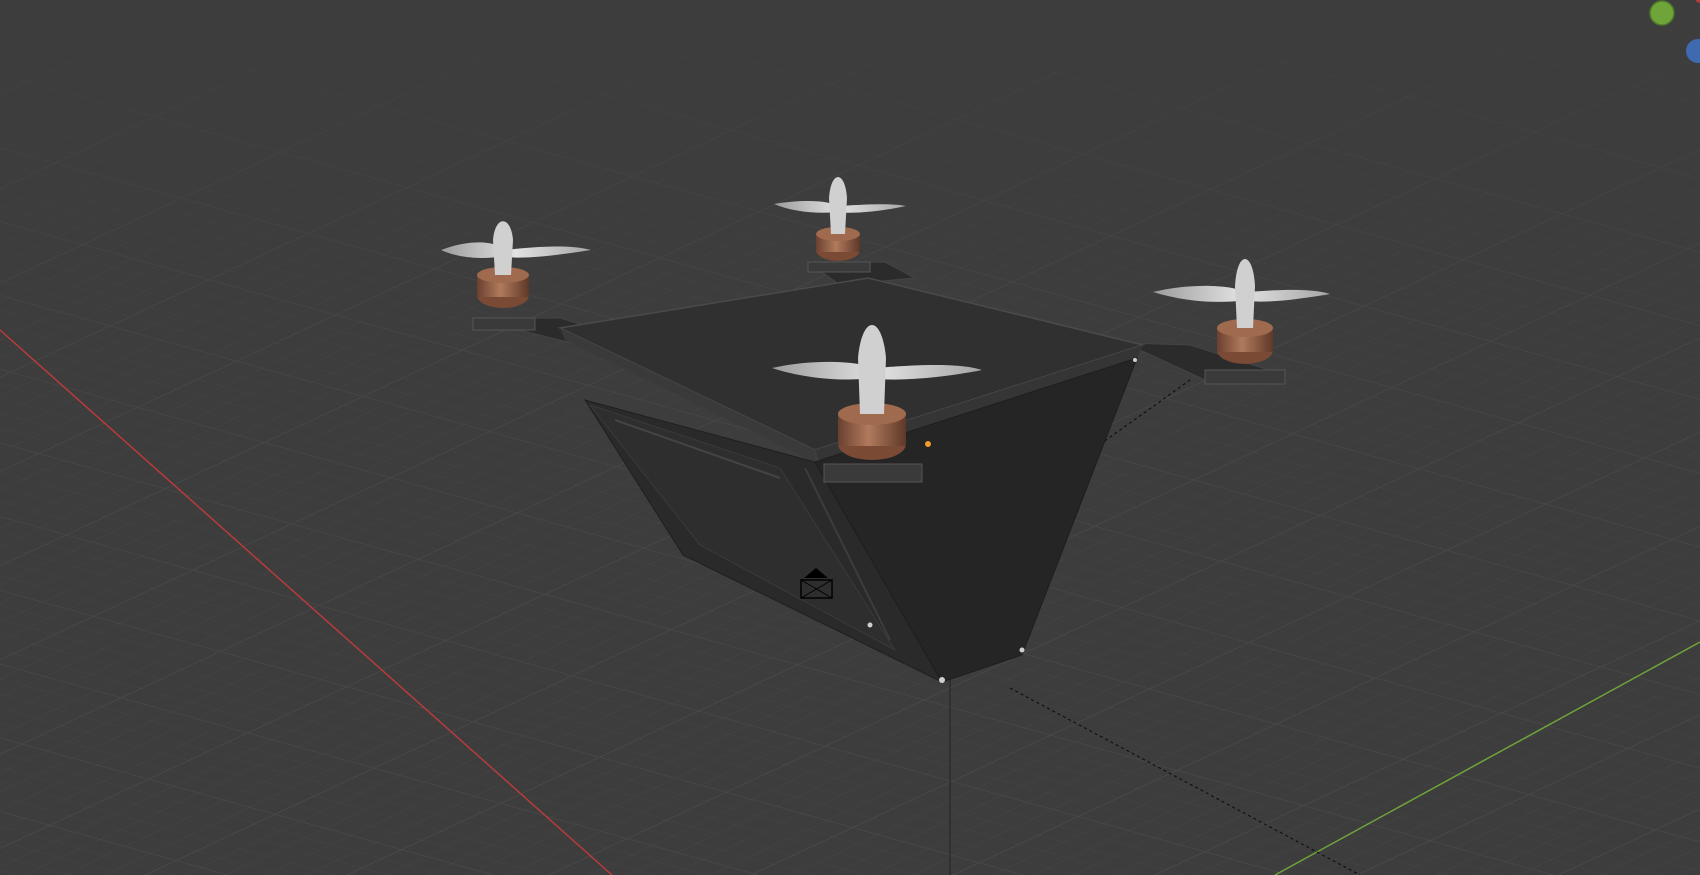 This screenshot has width=1700, height=875. Describe the element at coordinates (942, 680) in the screenshot. I see `body-vertex` at that location.